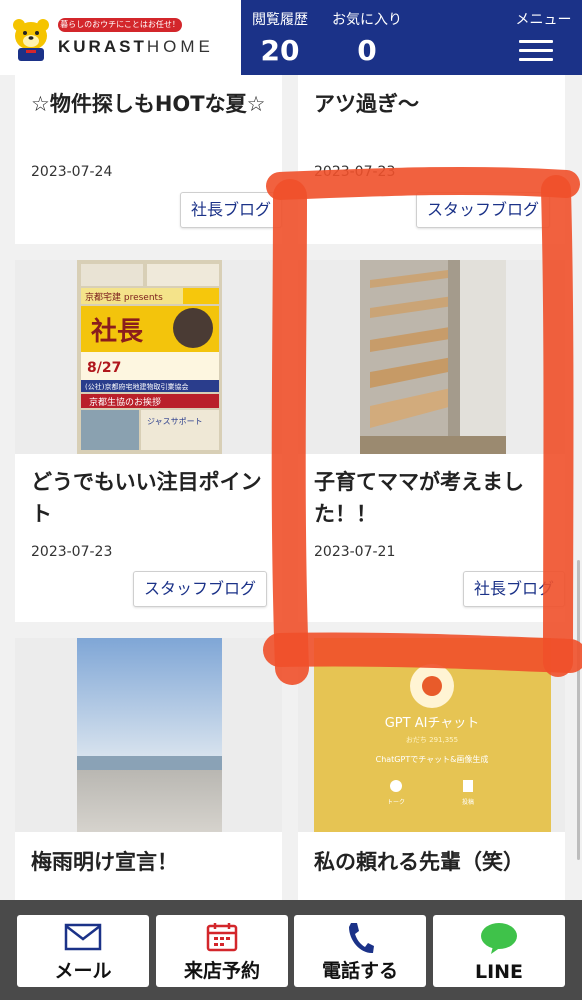  Describe the element at coordinates (431, 157) in the screenshot. I see `post-card: アツ過ぎ～ 2023-07-23 スタッフブログ` at that location.